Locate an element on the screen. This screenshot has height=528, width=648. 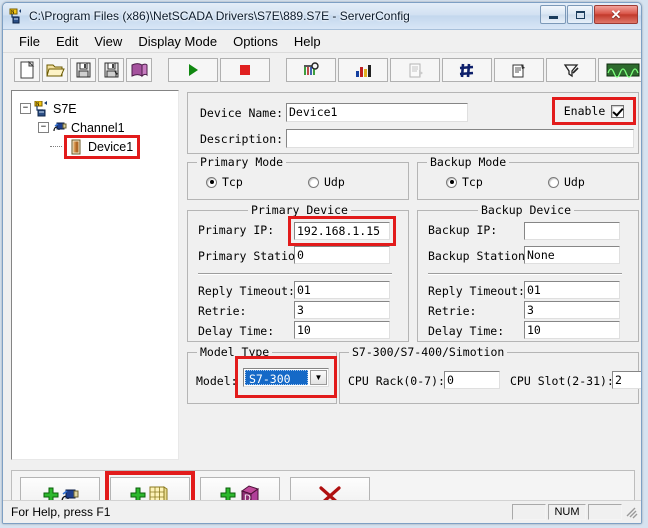
model-combobox-value: S7-300 is located at coordinates (276, 377).